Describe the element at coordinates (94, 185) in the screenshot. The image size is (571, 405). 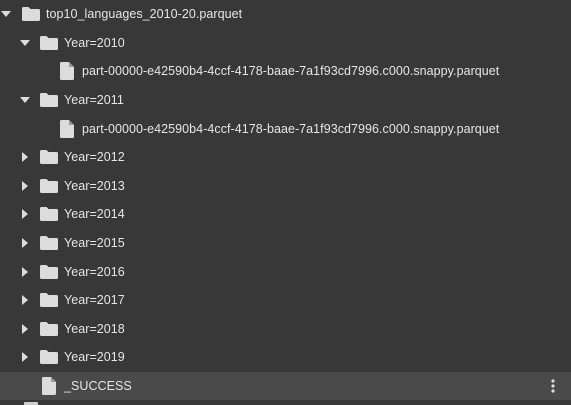
I see `tree-item-label: Year=2013` at that location.